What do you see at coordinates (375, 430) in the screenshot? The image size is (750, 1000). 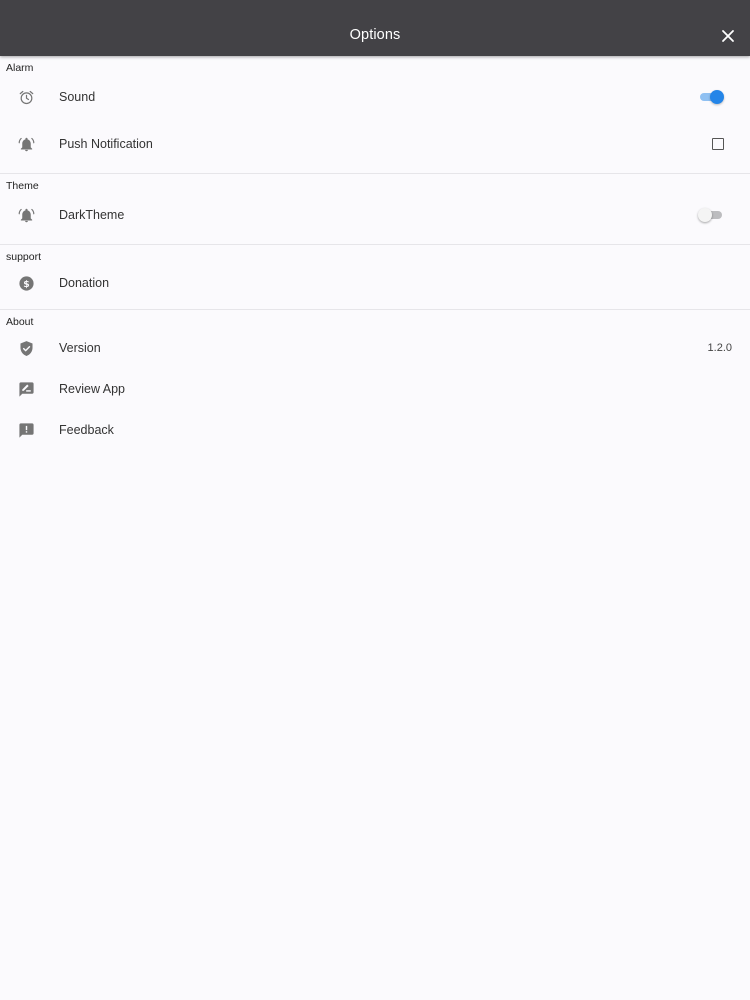 I see `settings-row-feedback: Feedback` at bounding box center [375, 430].